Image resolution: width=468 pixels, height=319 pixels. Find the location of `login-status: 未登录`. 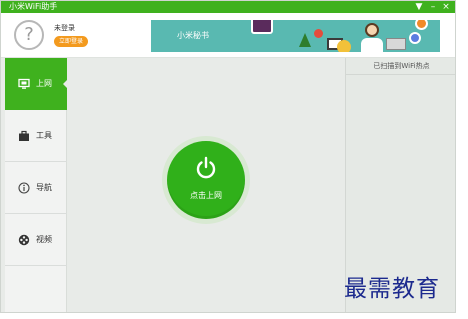

login-status: 未登录 is located at coordinates (64, 28).